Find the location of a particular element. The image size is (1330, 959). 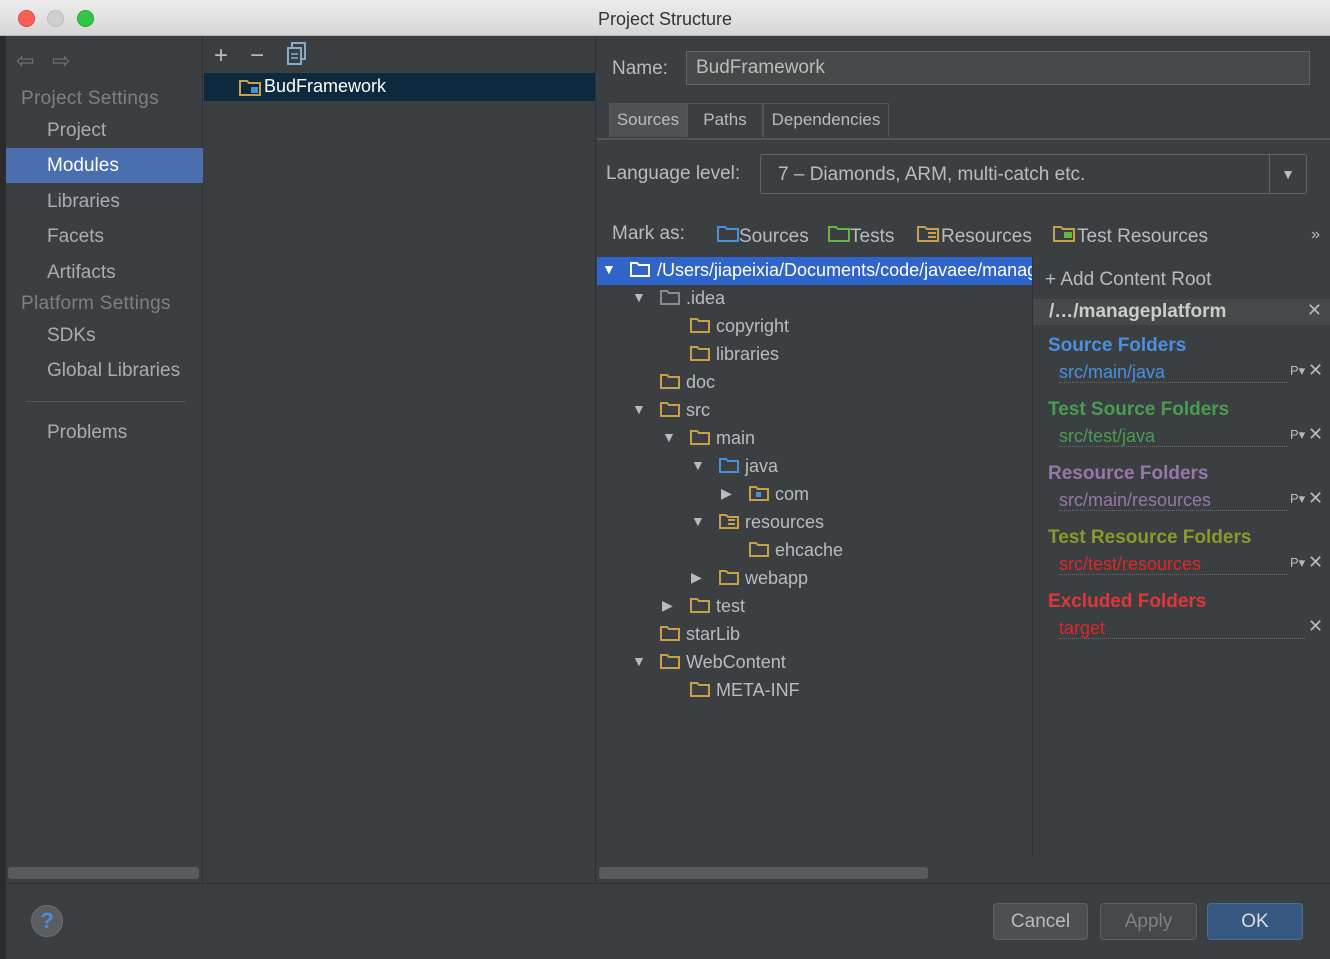

tab-divider is located at coordinates (963, 139).